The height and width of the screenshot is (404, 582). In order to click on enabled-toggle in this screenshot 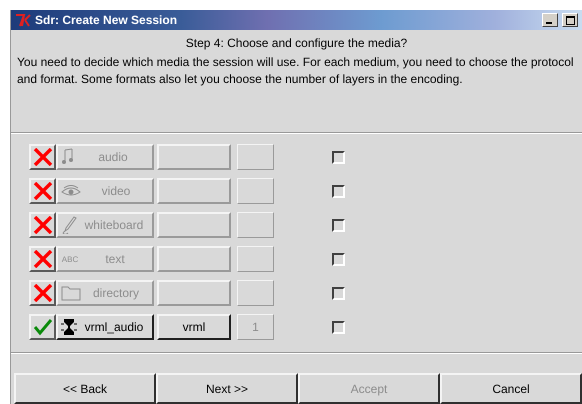, I will do `click(42, 327)`.